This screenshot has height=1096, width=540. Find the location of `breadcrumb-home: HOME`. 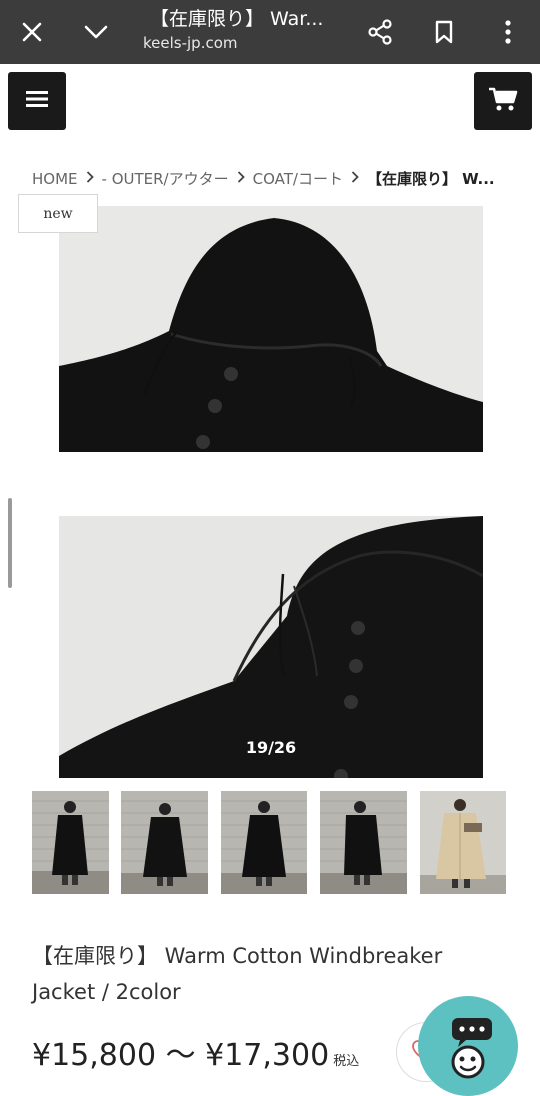

breadcrumb-home: HOME is located at coordinates (55, 179).